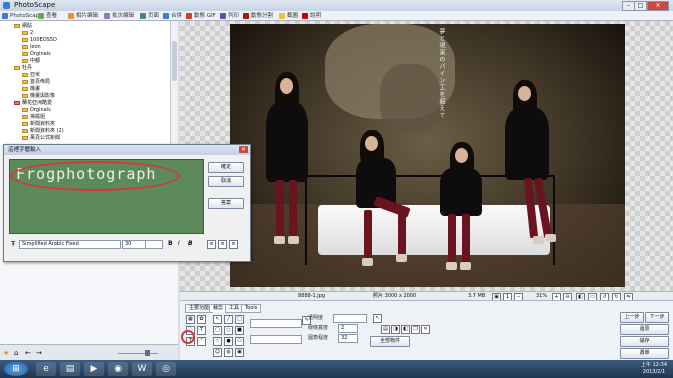  What do you see at coordinates (228, 352) in the screenshot?
I see `sticker-icon: ◍` at bounding box center [228, 352].